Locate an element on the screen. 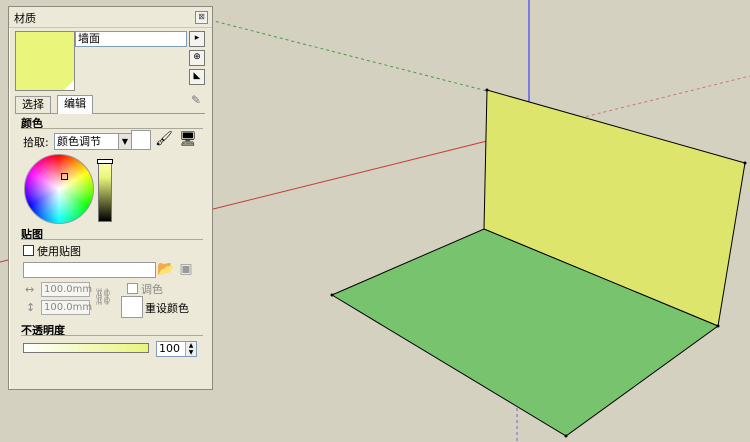  use-texture-label: 使用贴图 is located at coordinates (59, 251).